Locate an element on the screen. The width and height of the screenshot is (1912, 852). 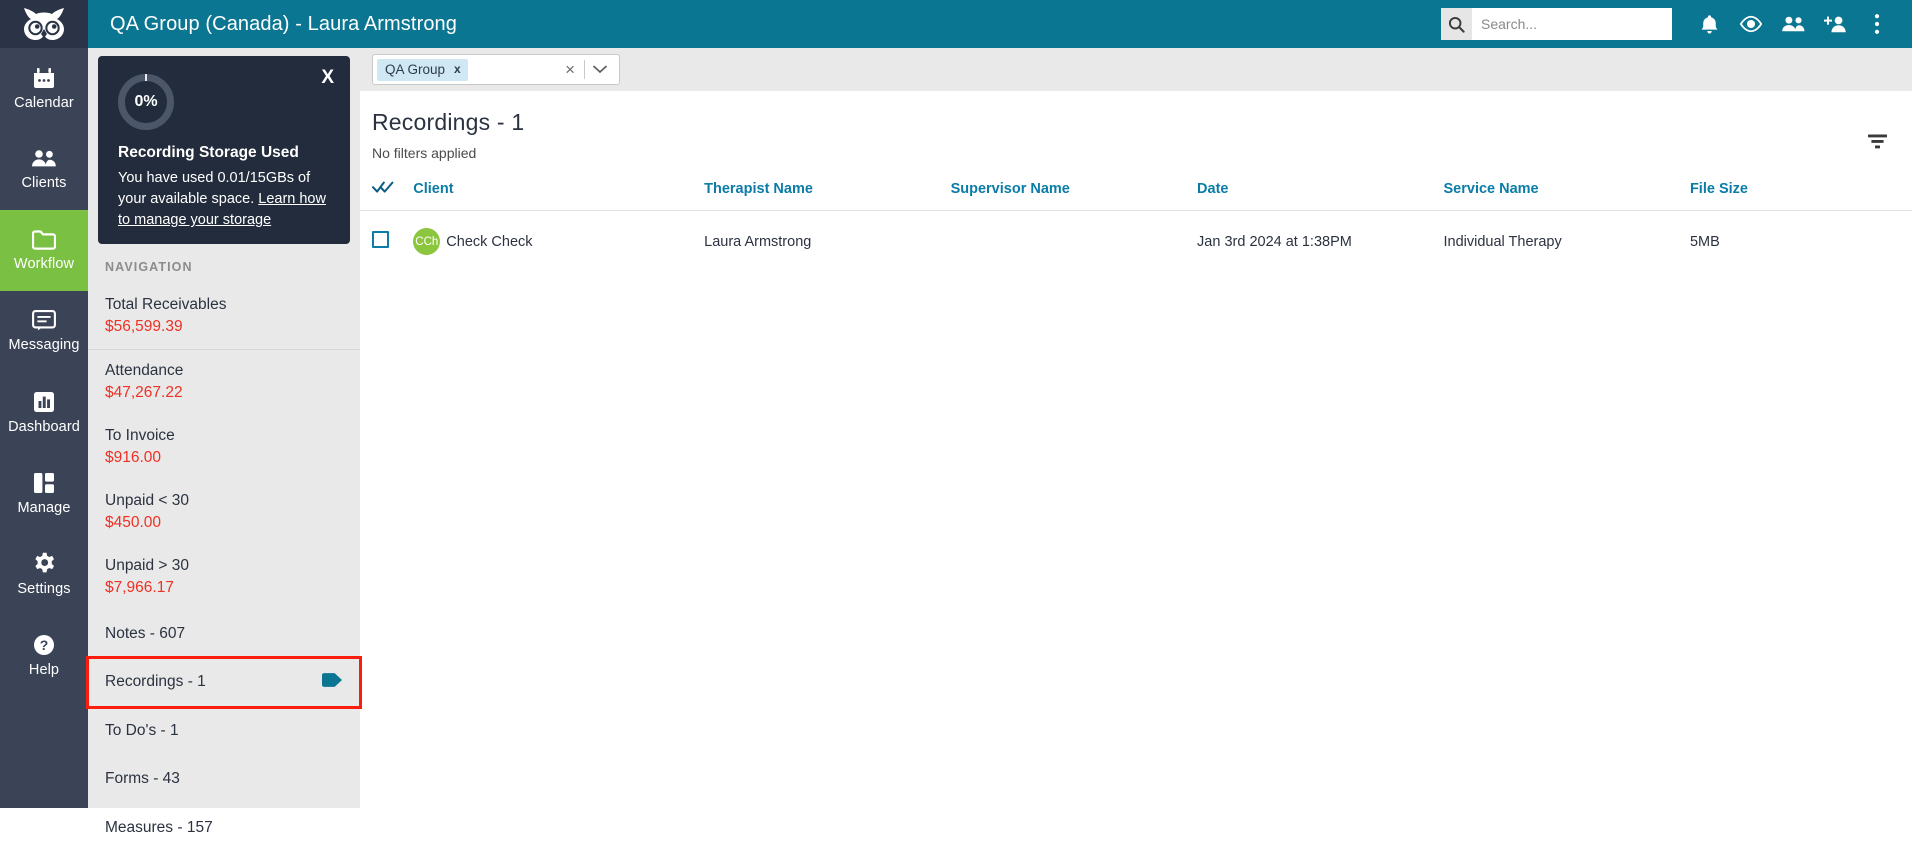
sidebar-item-label: Help is located at coordinates (44, 669).